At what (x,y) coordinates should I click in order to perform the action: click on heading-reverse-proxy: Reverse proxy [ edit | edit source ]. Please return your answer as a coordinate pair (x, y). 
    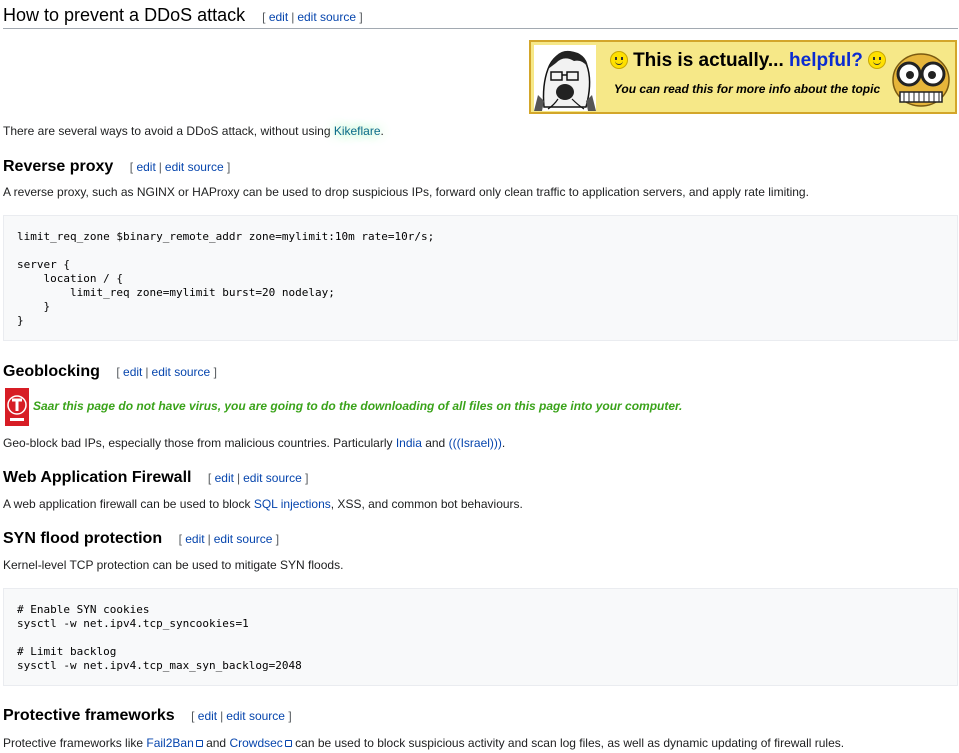
    Looking at the image, I should click on (116, 167).